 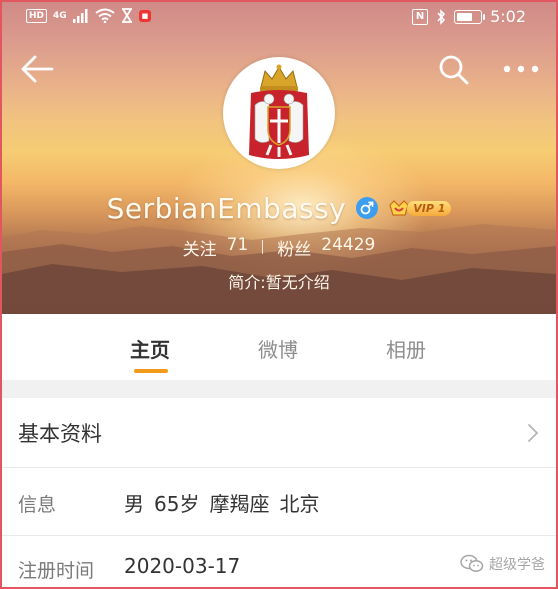 What do you see at coordinates (508, 16) in the screenshot?
I see `status-time: 5:02` at bounding box center [508, 16].